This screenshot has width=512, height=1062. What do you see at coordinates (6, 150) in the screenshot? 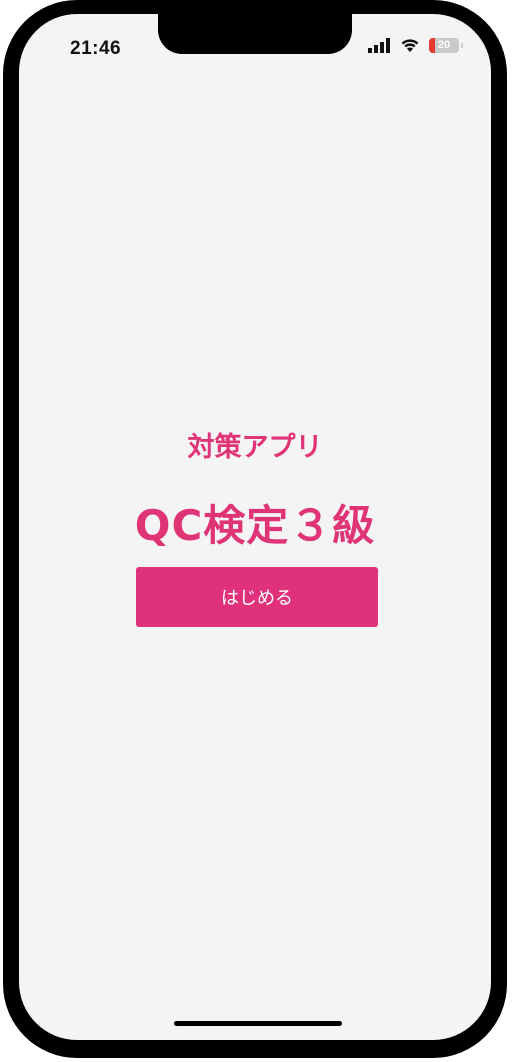
I see `mute-switch` at bounding box center [6, 150].